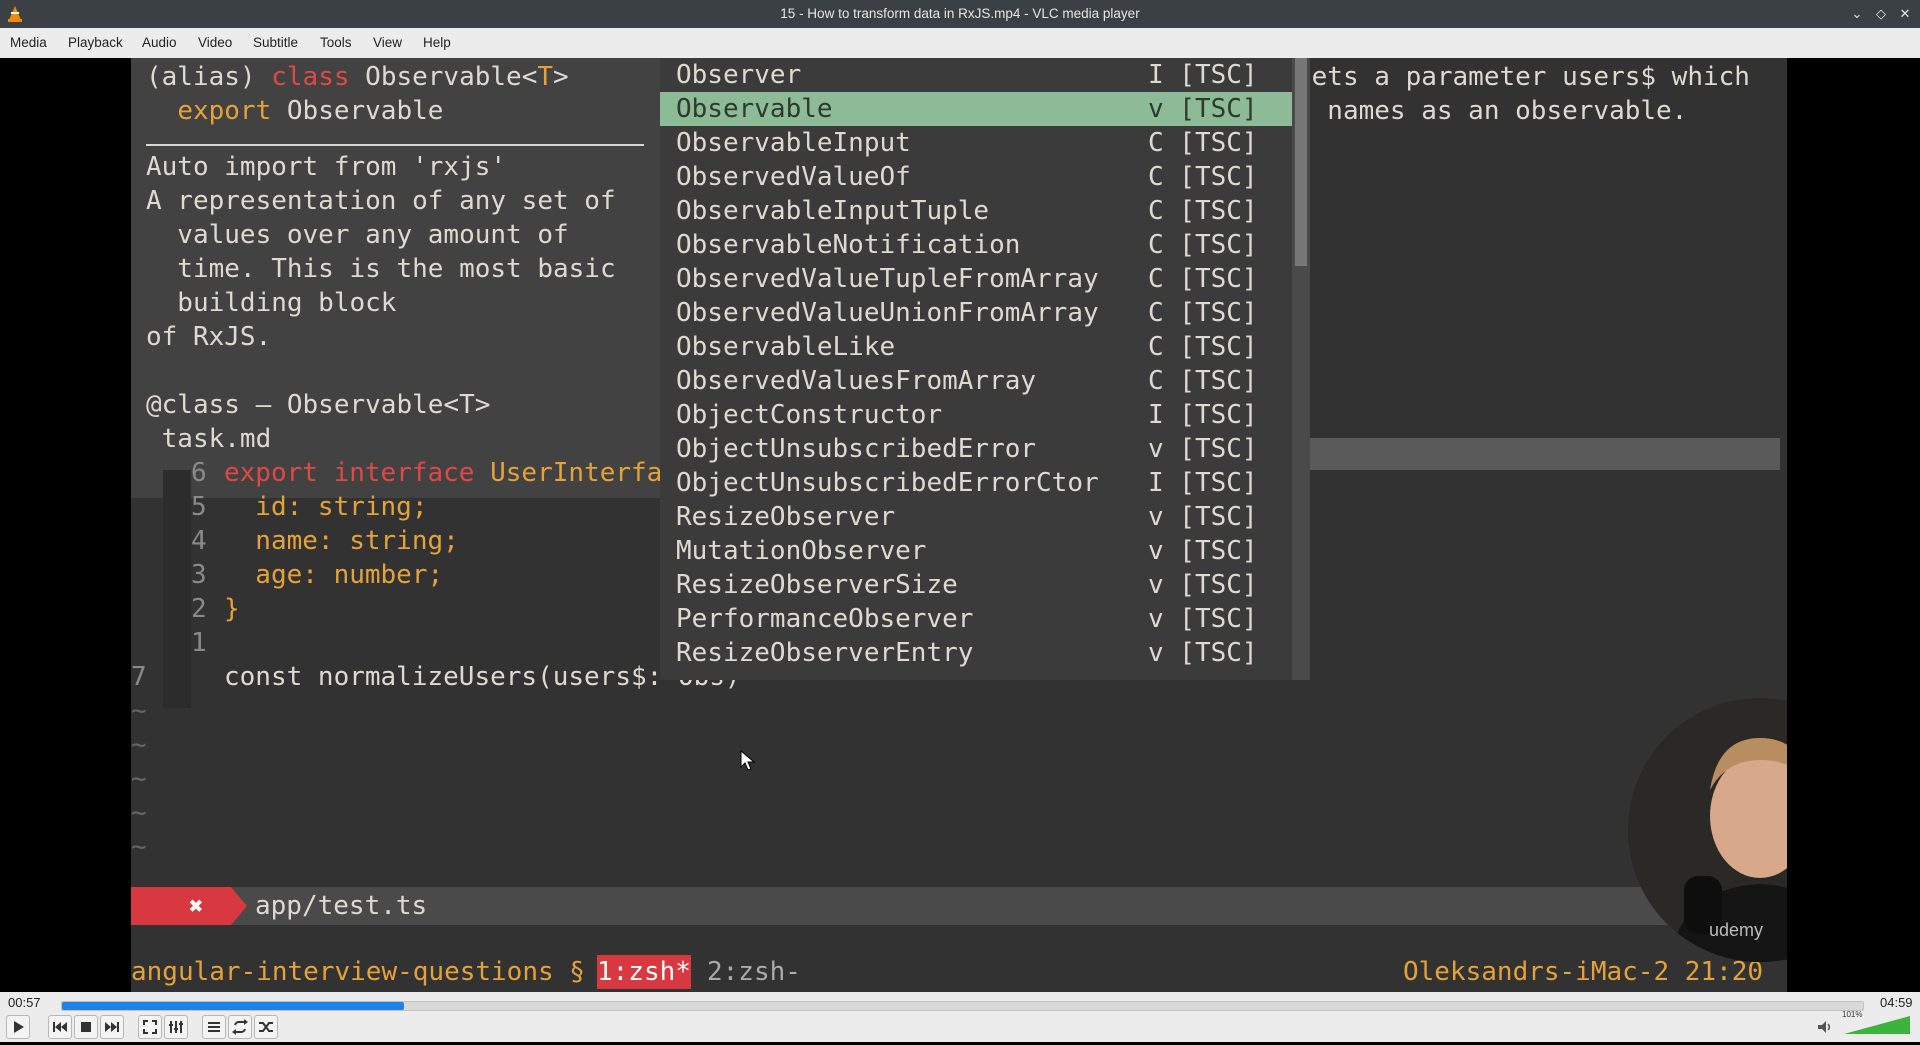  I want to click on code-line: age: number;, so click(334, 575).